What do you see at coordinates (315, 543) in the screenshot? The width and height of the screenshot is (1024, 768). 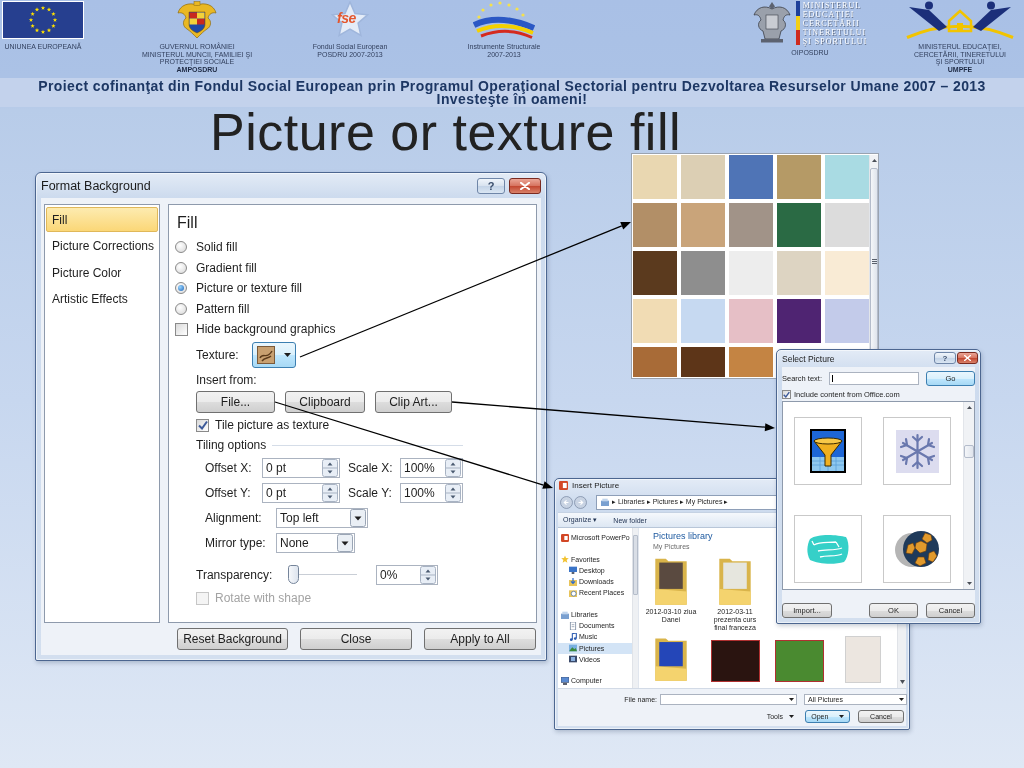 I see `dropdown: None` at bounding box center [315, 543].